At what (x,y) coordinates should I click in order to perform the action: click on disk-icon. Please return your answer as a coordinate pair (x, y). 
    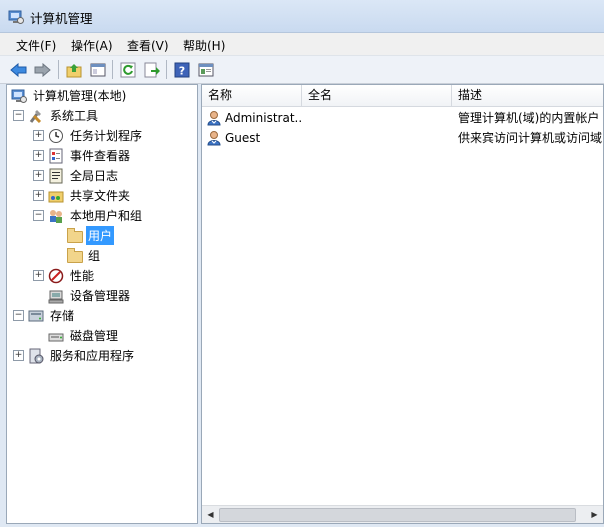
    Looking at the image, I should click on (56, 336).